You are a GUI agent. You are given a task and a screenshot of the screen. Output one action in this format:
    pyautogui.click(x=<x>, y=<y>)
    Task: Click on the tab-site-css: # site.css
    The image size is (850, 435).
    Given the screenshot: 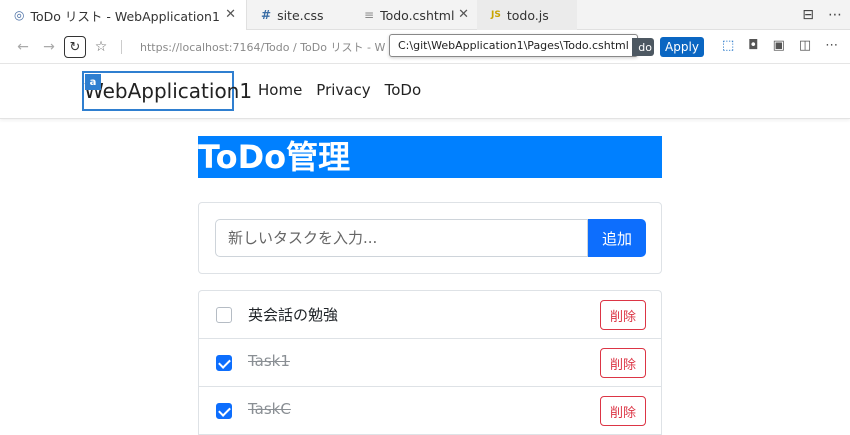 What is the action you would take?
    pyautogui.click(x=297, y=15)
    